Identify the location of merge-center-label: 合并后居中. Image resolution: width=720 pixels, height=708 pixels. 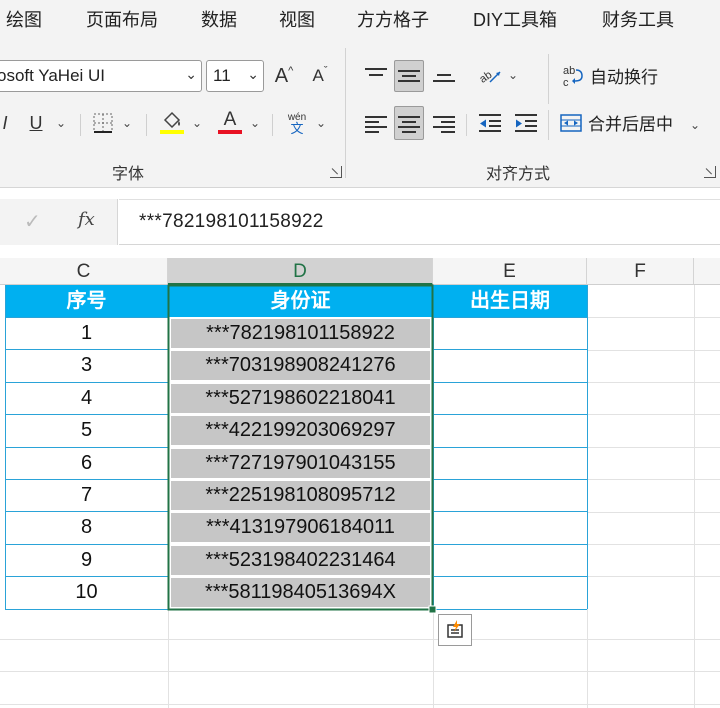
(630, 124).